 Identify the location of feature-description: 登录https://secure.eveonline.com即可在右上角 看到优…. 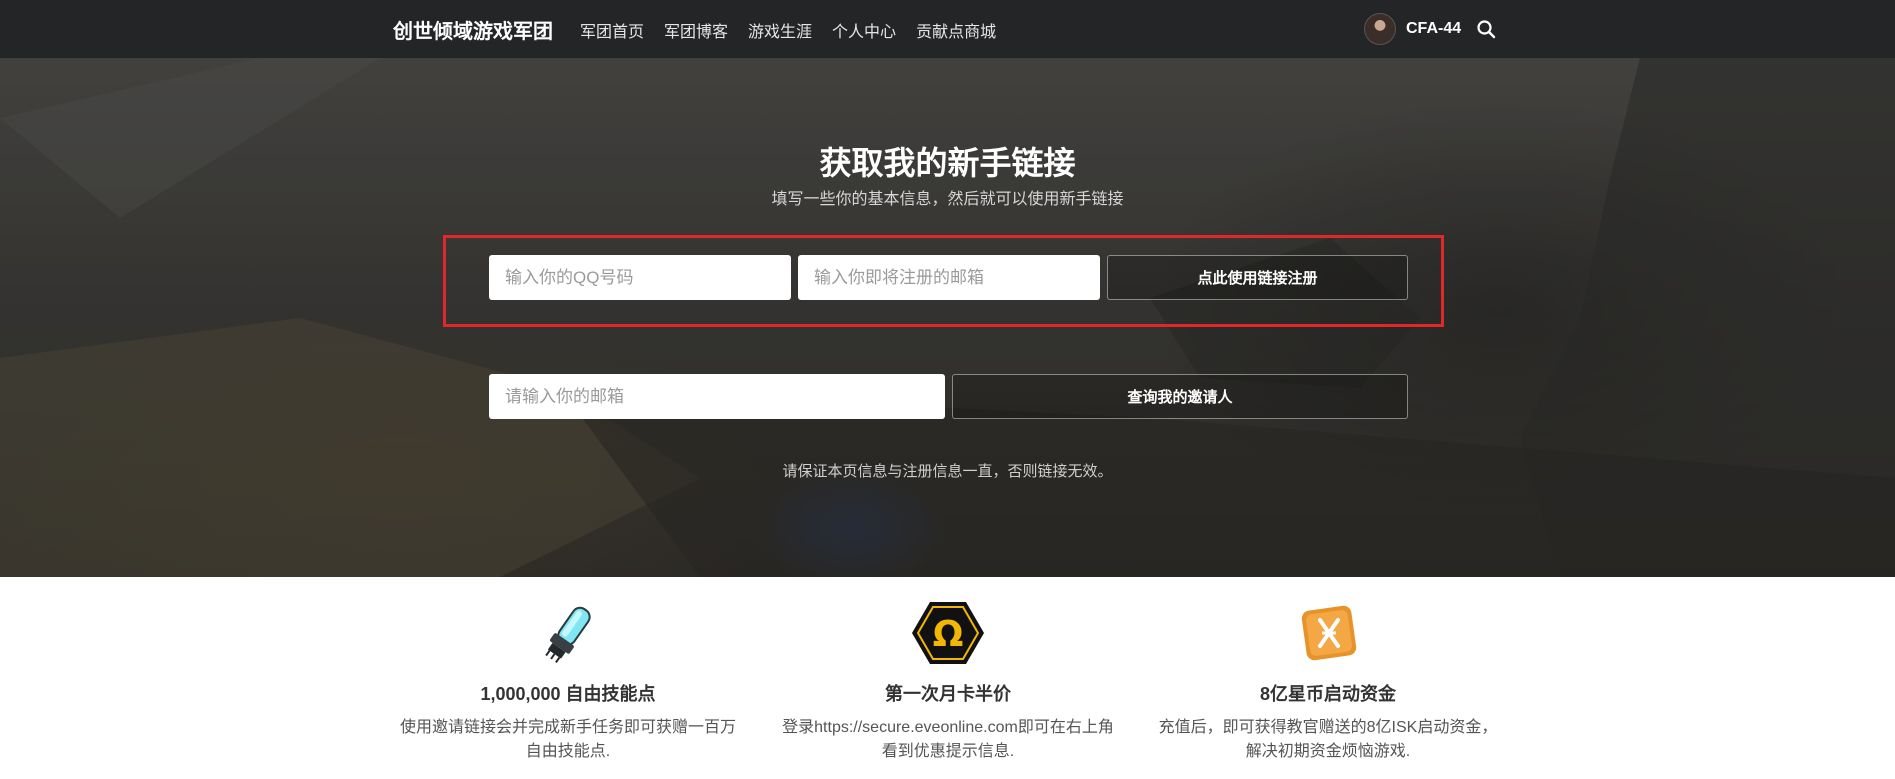
(948, 740).